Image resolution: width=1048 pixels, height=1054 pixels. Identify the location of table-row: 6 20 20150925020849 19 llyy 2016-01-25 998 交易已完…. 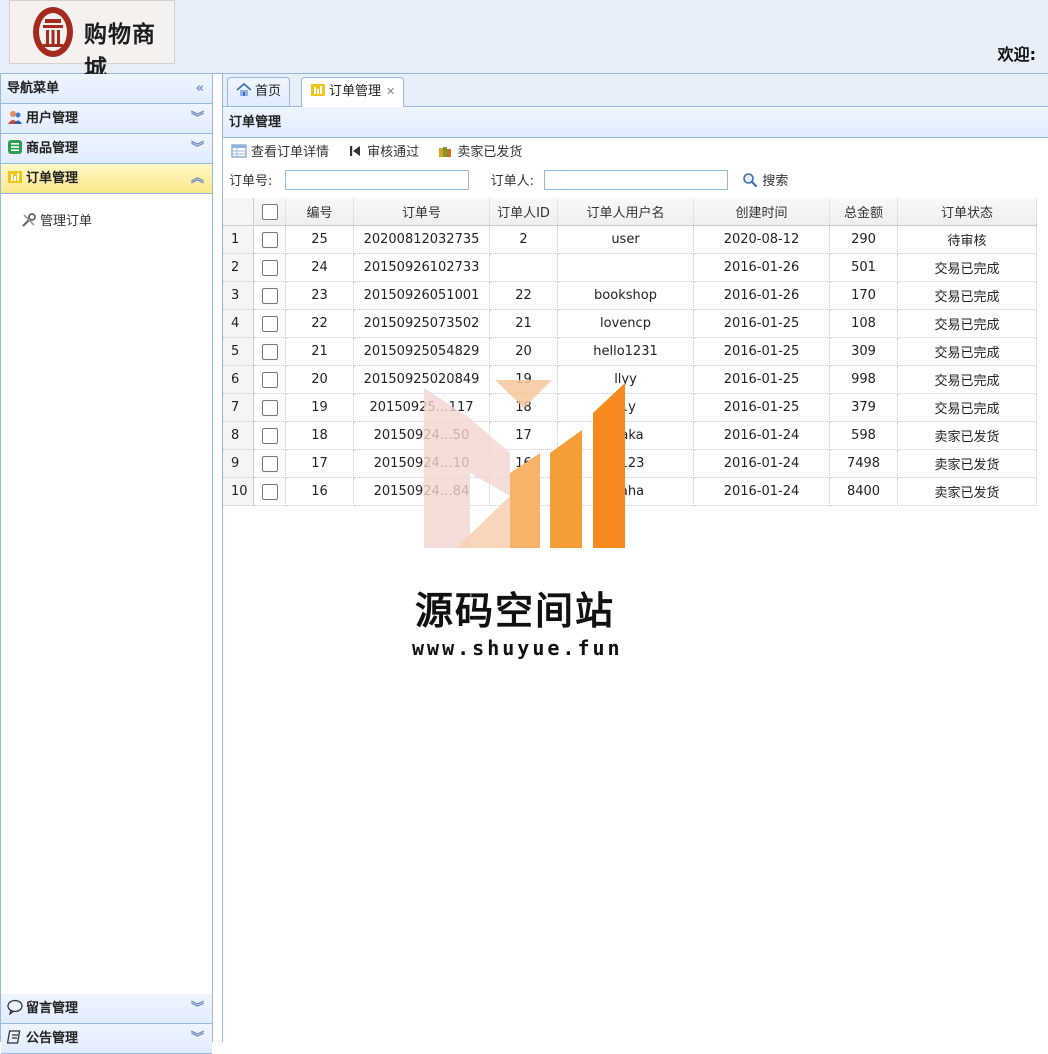
(630, 379).